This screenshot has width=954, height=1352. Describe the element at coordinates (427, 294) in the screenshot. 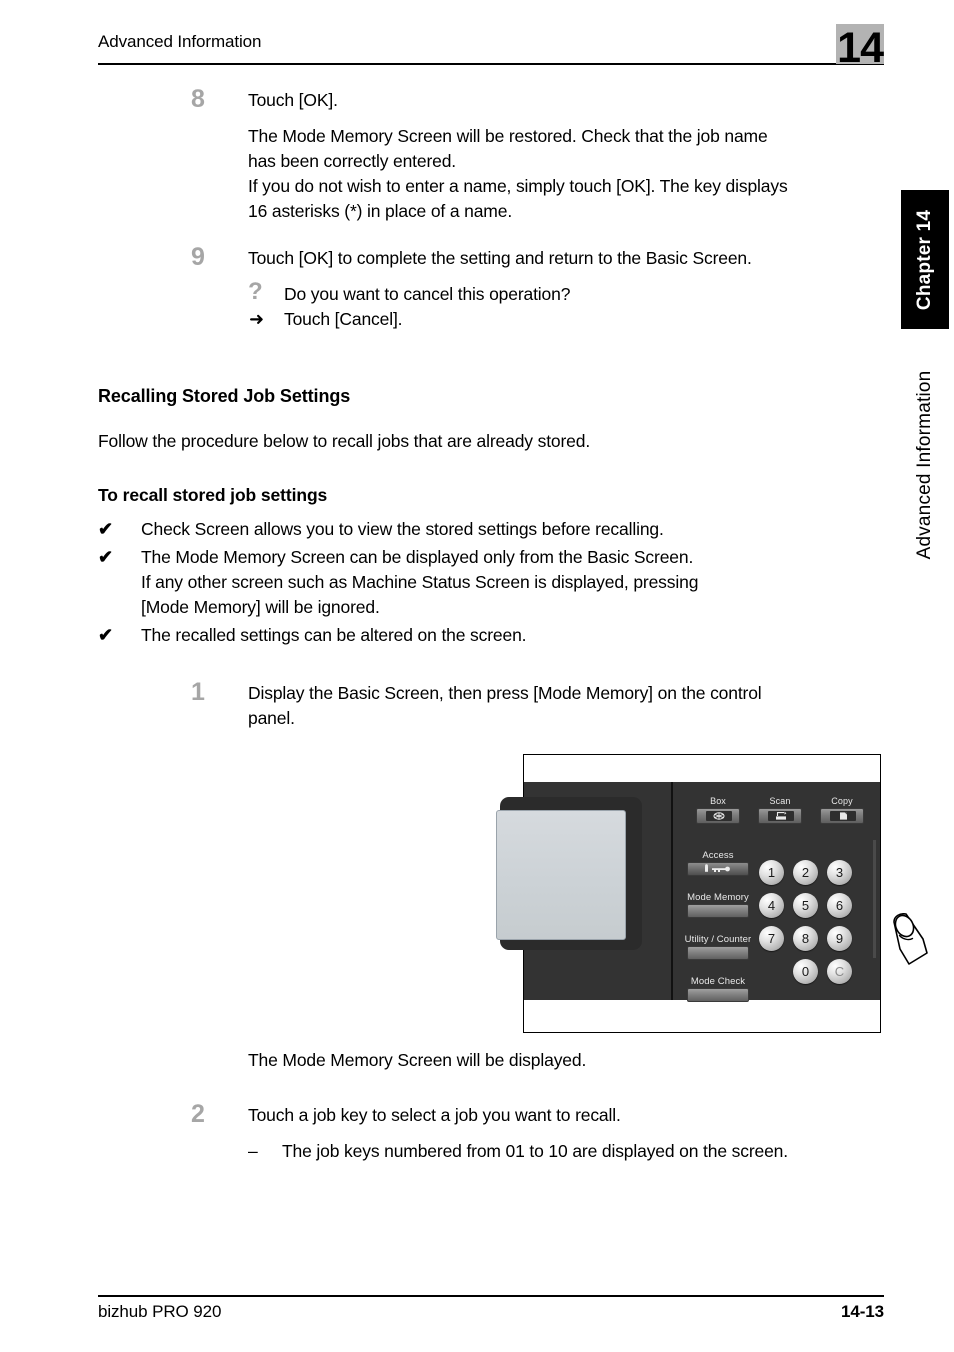

I see `step-9-question-text: Do you want to cancel this operation?` at that location.